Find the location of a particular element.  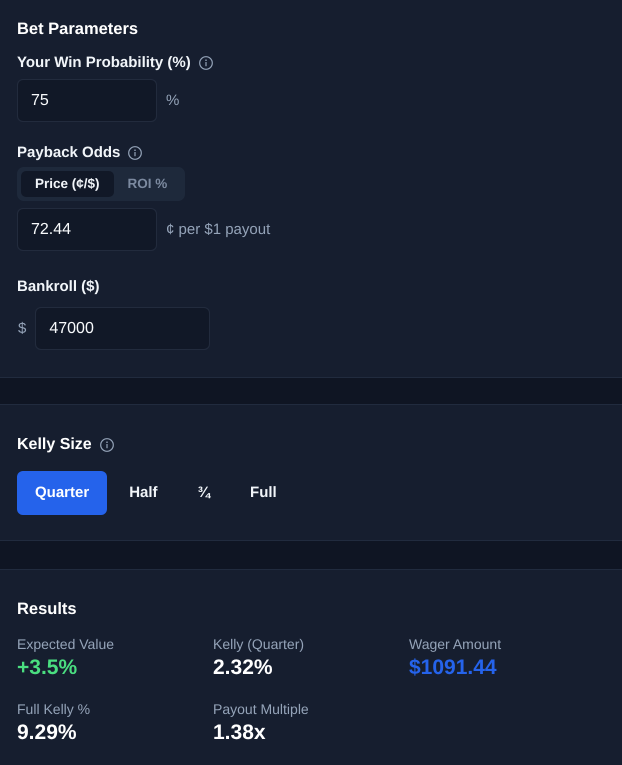

metric-label: Expected Value is located at coordinates (65, 644).